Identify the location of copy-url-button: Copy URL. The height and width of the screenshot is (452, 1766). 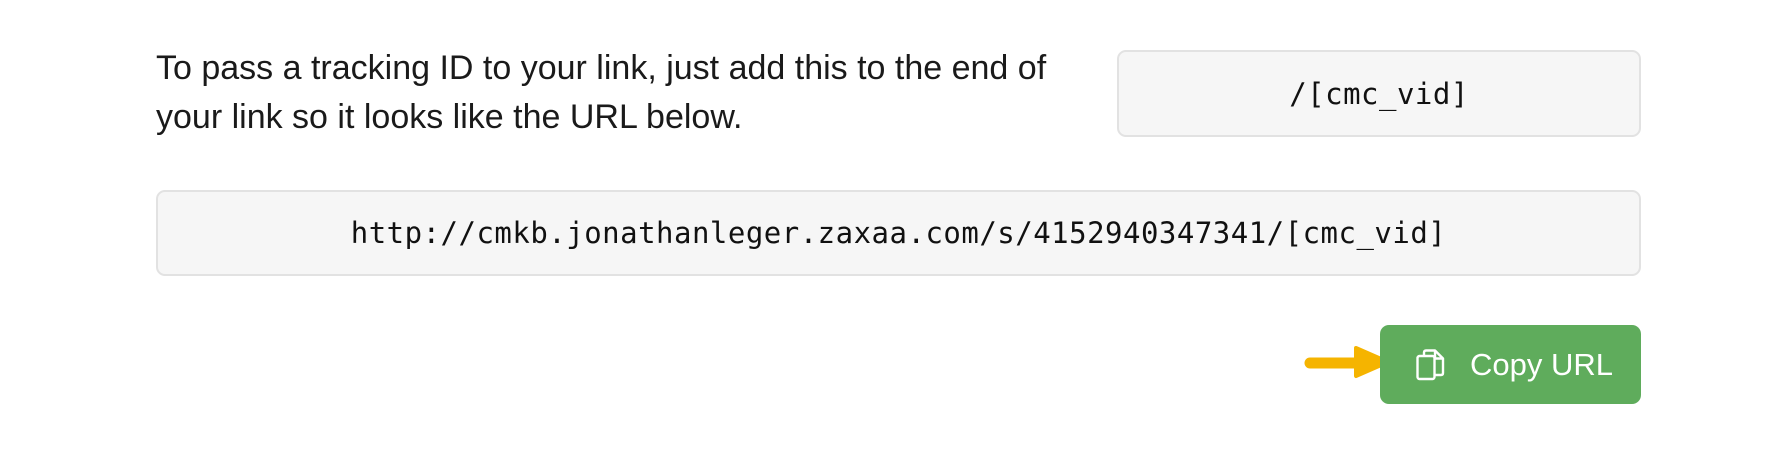
(1510, 364).